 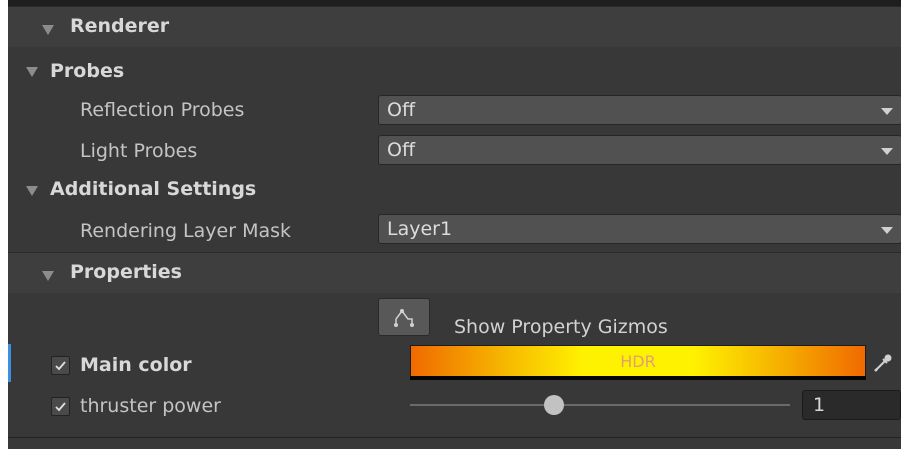 I want to click on reflection-probes-dropdown: Off, so click(x=639, y=110).